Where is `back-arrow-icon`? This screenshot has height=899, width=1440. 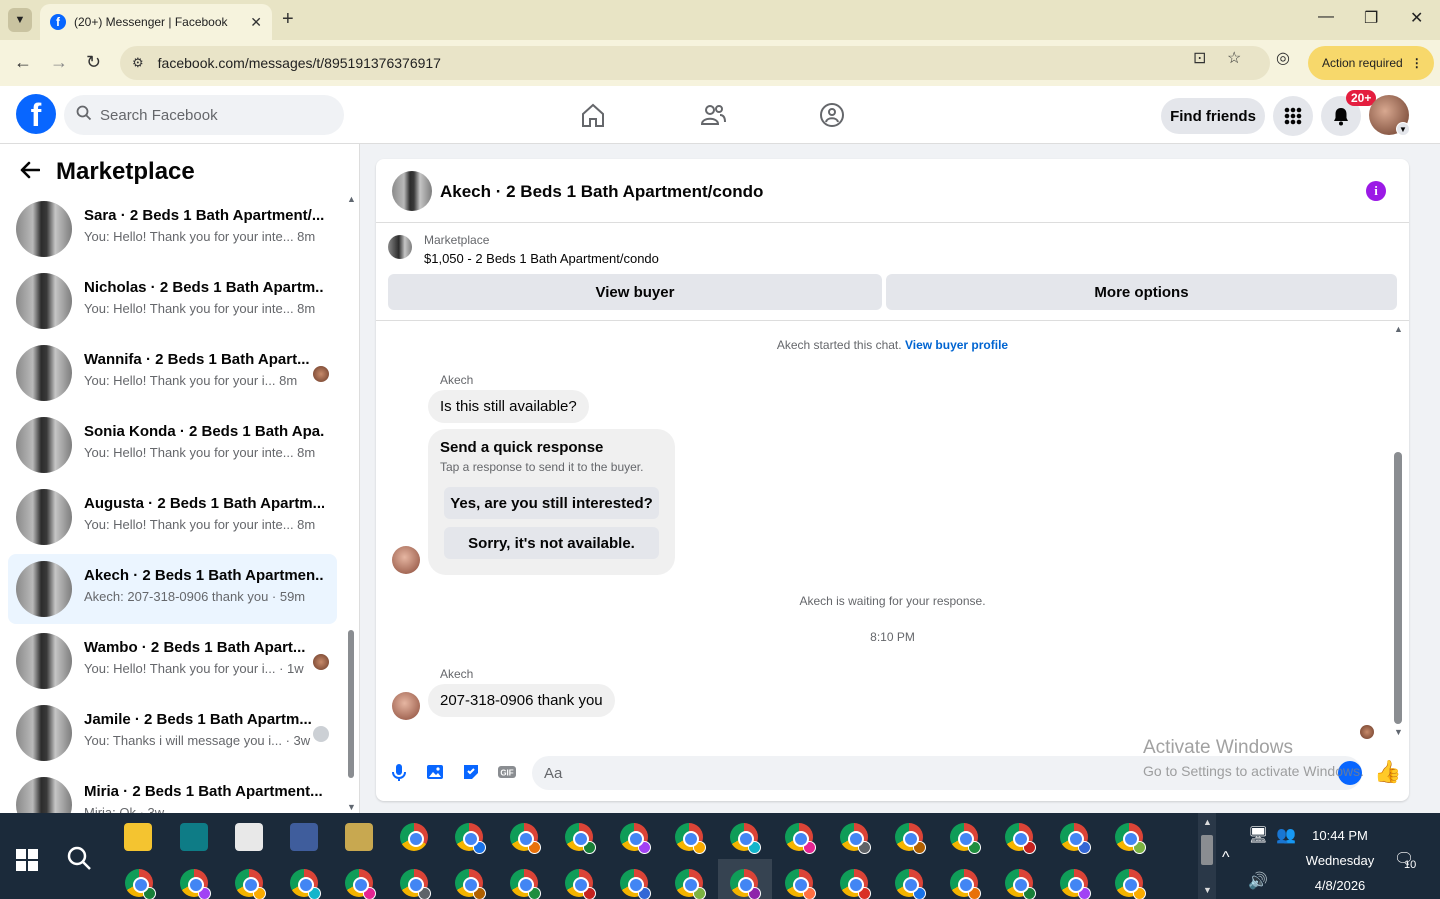
back-arrow-icon is located at coordinates (30, 172).